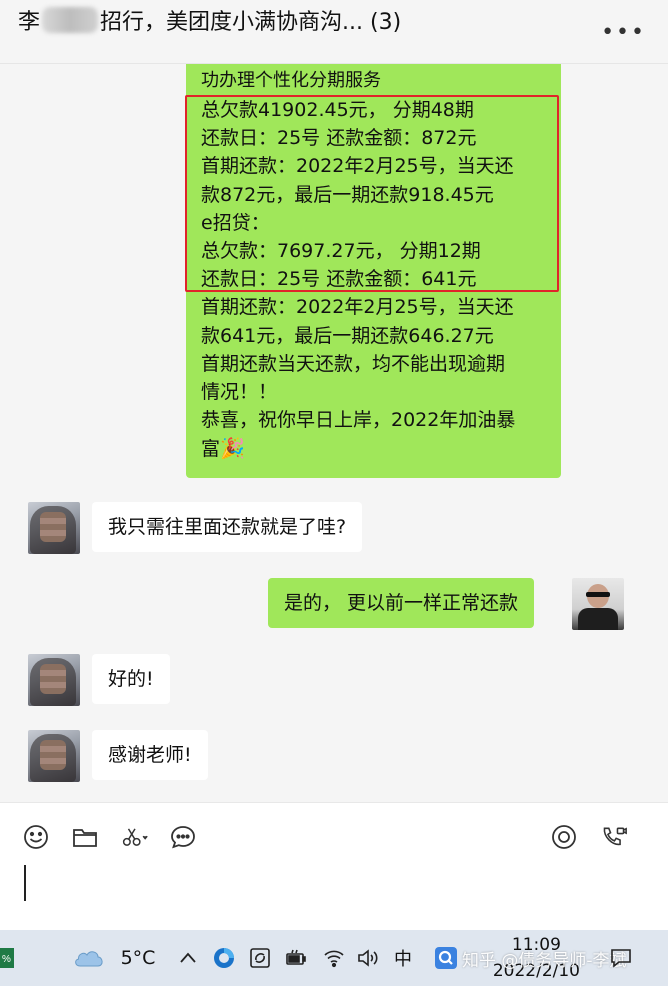  What do you see at coordinates (598, 604) in the screenshot?
I see `my-avatar` at bounding box center [598, 604].